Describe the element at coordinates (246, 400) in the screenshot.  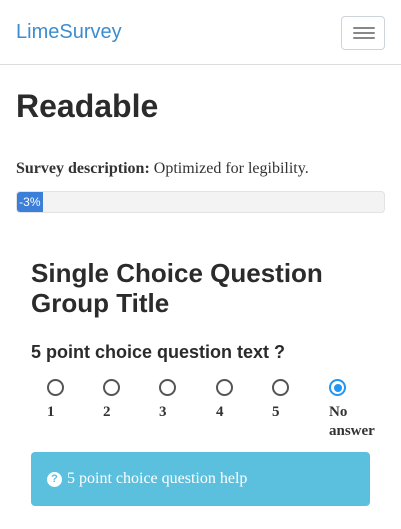
I see `answer-option-4: 4` at that location.